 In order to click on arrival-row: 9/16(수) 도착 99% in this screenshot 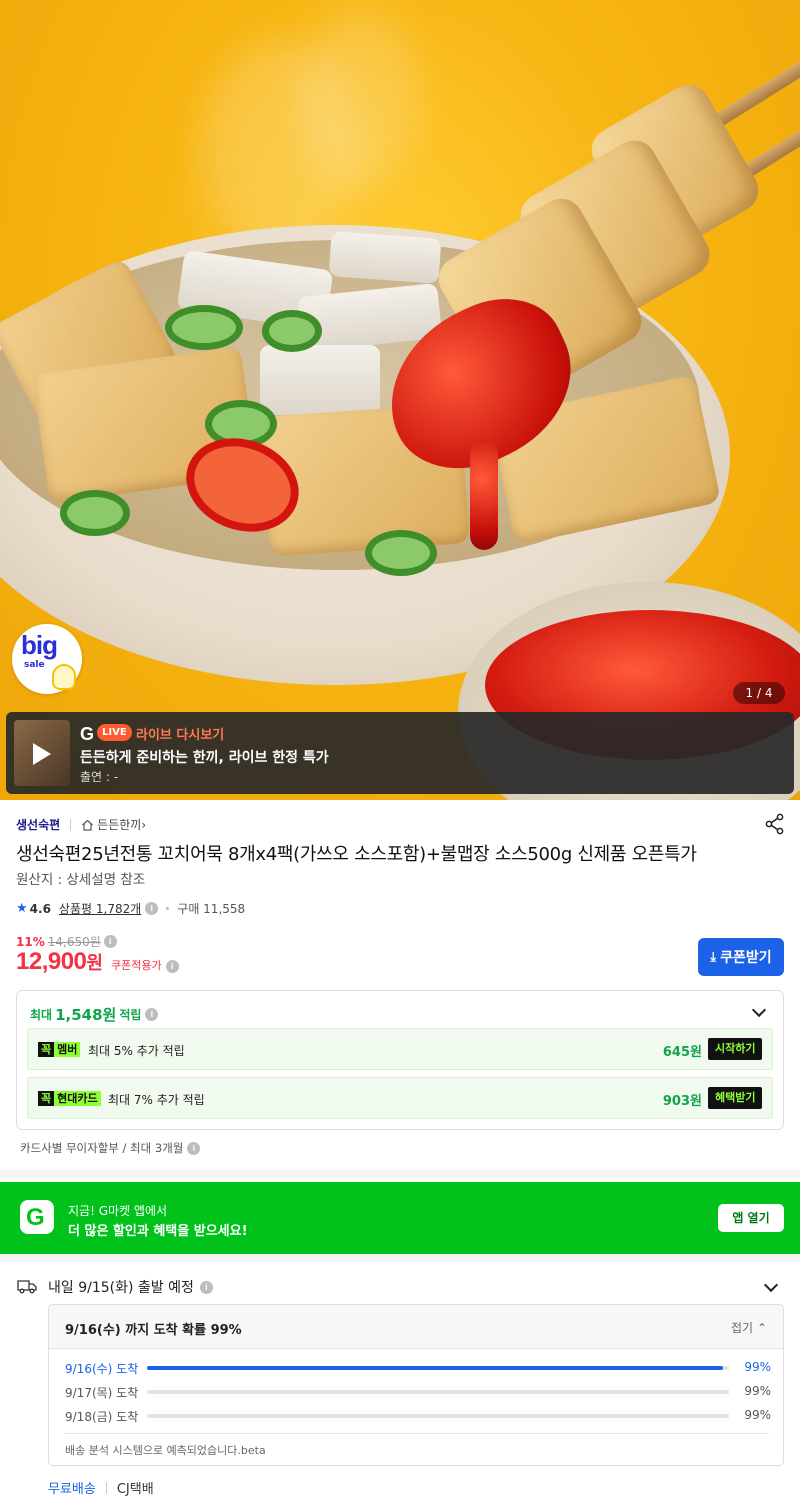, I will do `click(418, 1368)`.